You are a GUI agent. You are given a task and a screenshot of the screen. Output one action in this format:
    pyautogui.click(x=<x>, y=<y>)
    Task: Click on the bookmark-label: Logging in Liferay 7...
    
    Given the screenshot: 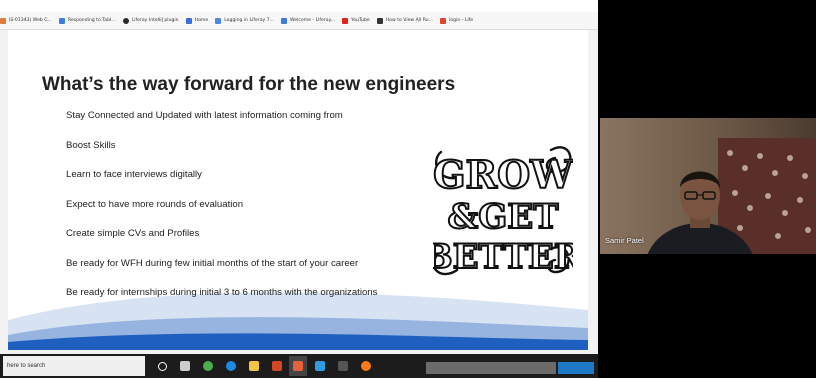 What is the action you would take?
    pyautogui.click(x=249, y=20)
    